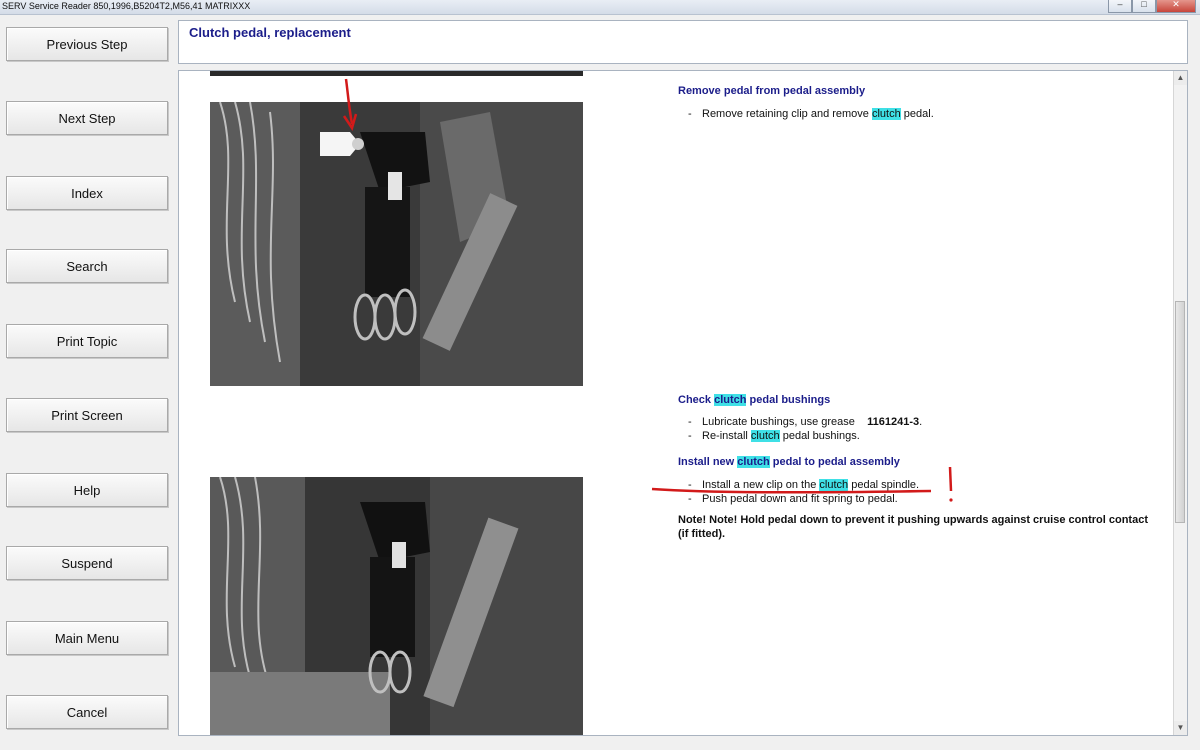  I want to click on main-menu-button: Main Menu, so click(87, 638).